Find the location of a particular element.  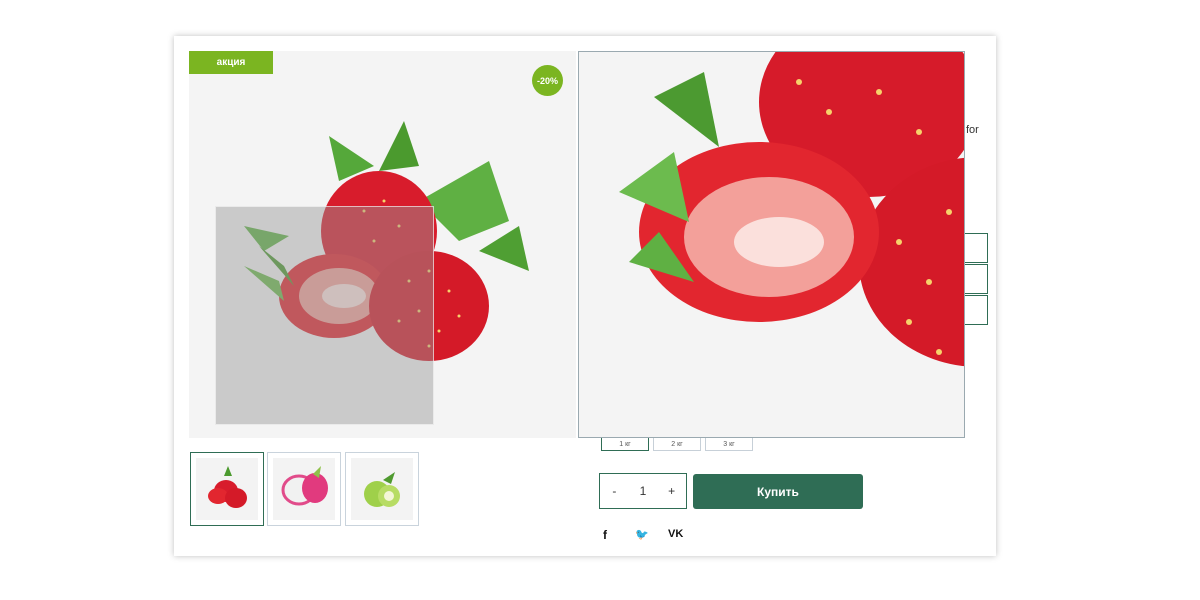

weight-option-3kg: 3 кг is located at coordinates (729, 444).